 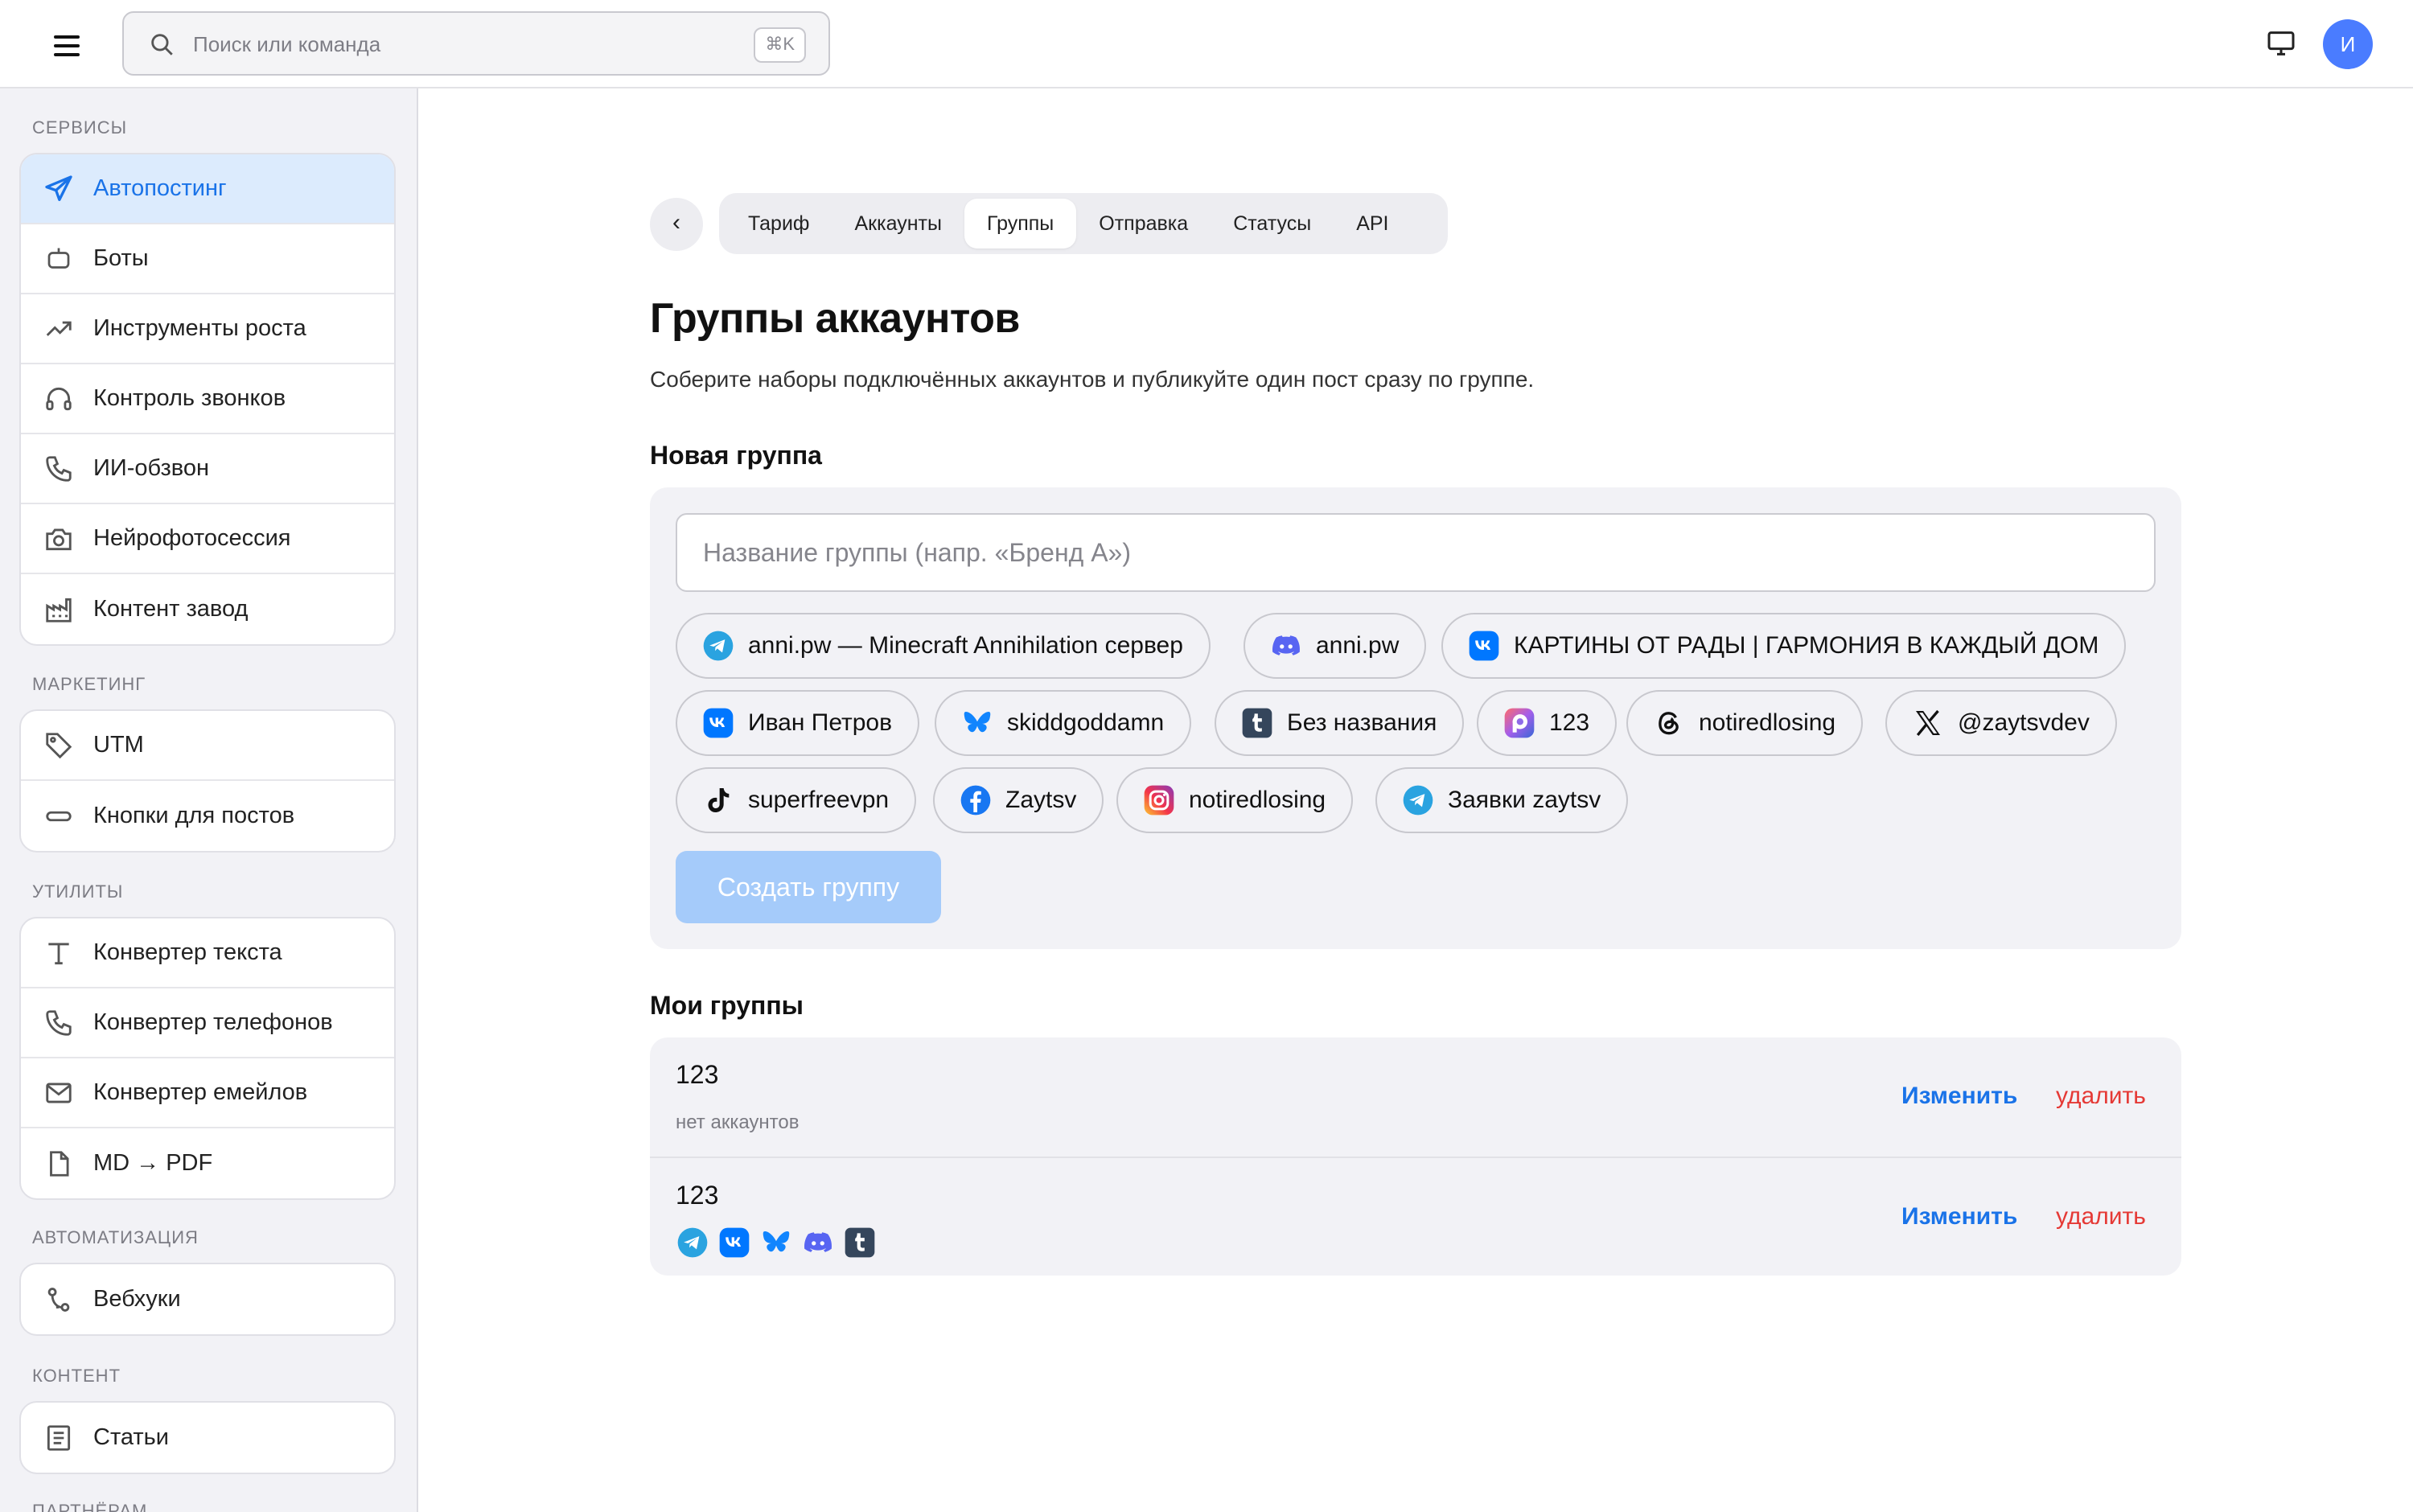 What do you see at coordinates (1415, 1097) in the screenshot?
I see `group-row: 123 нет аккаунтов Изменить удалить` at bounding box center [1415, 1097].